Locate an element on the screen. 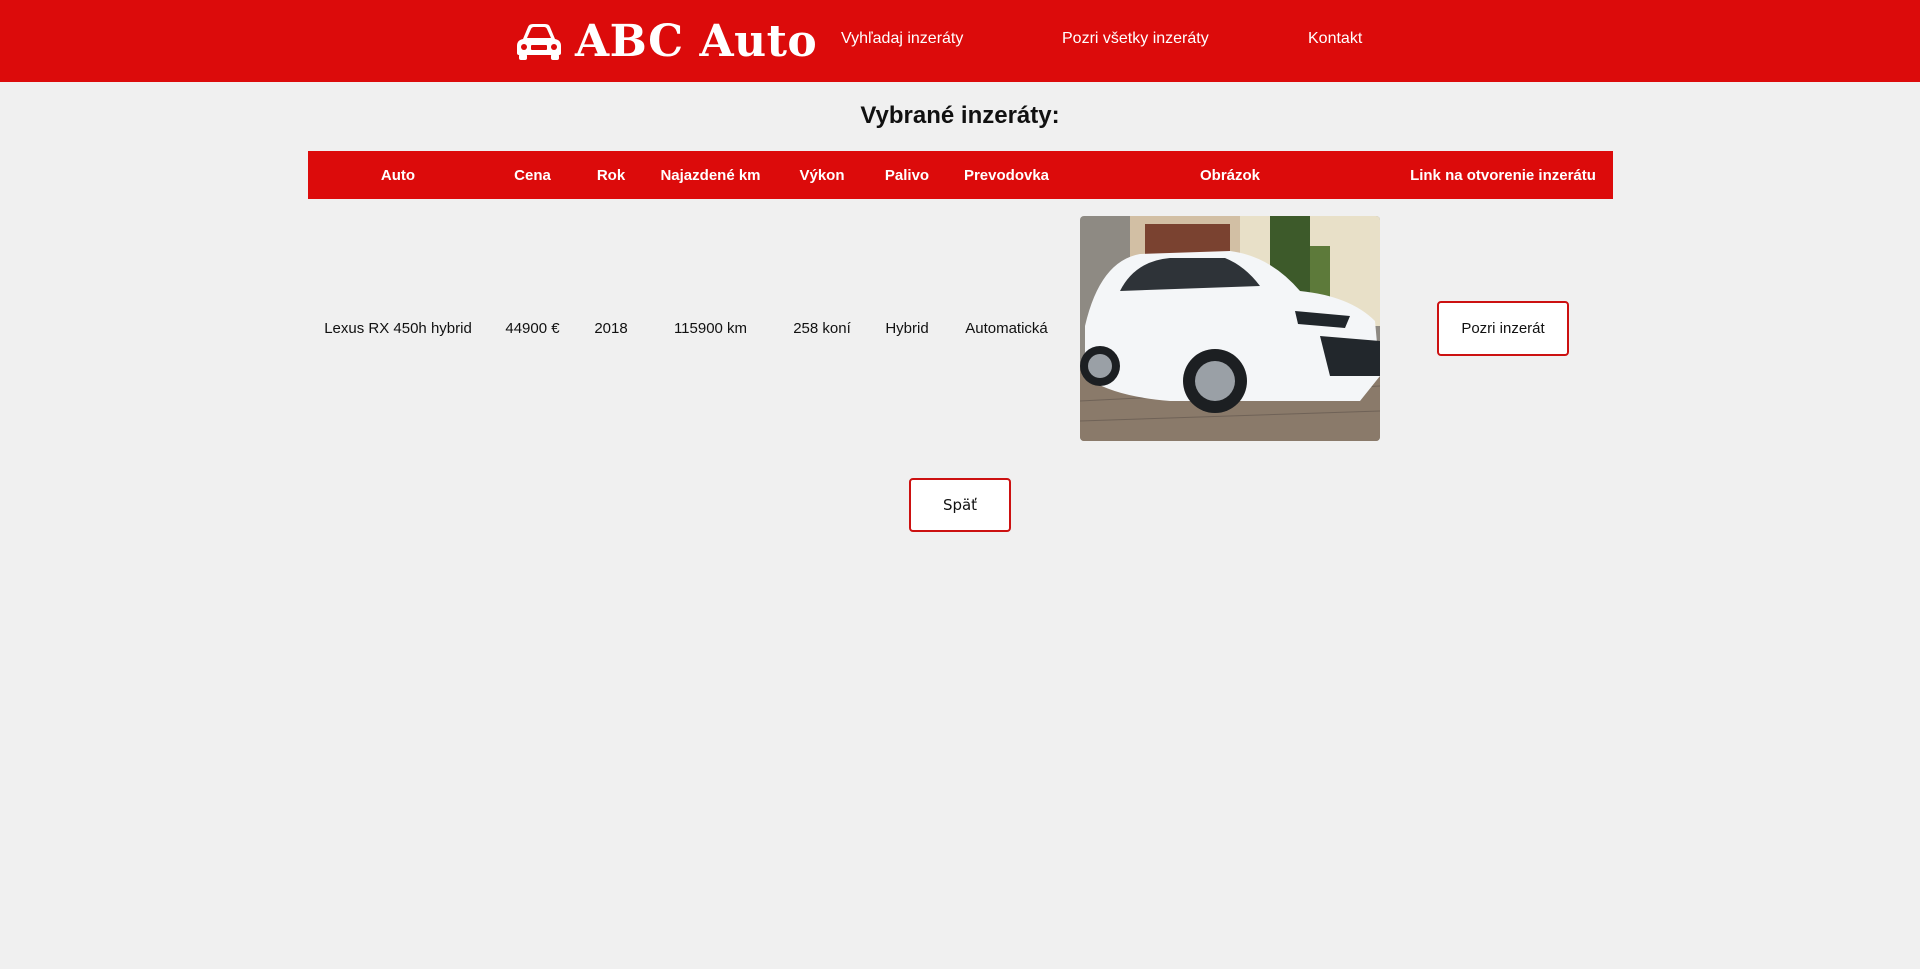  cell-power: 258 koní is located at coordinates (822, 328).